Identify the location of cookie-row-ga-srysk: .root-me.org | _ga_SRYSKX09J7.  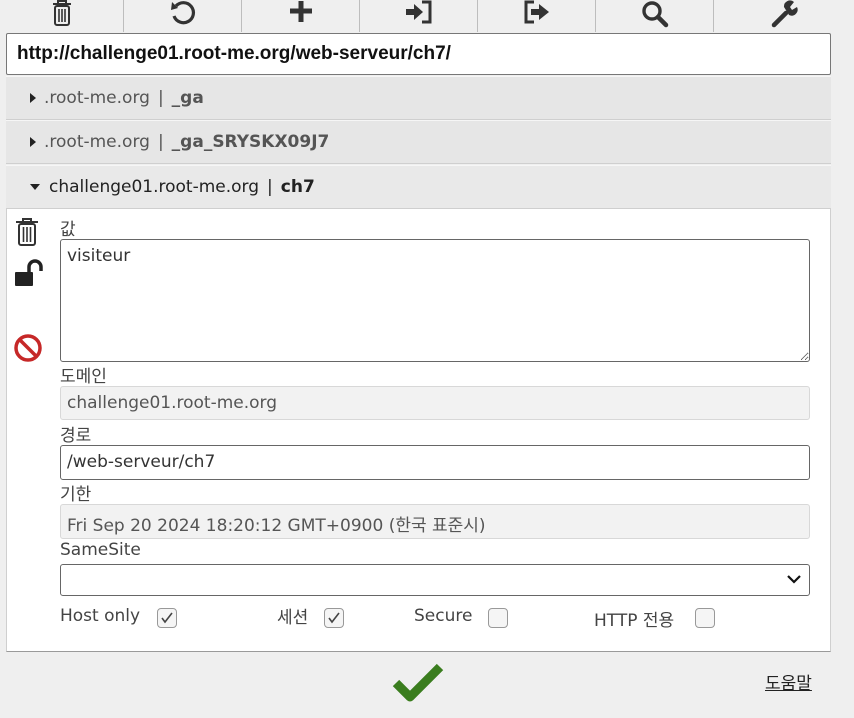
(418, 142).